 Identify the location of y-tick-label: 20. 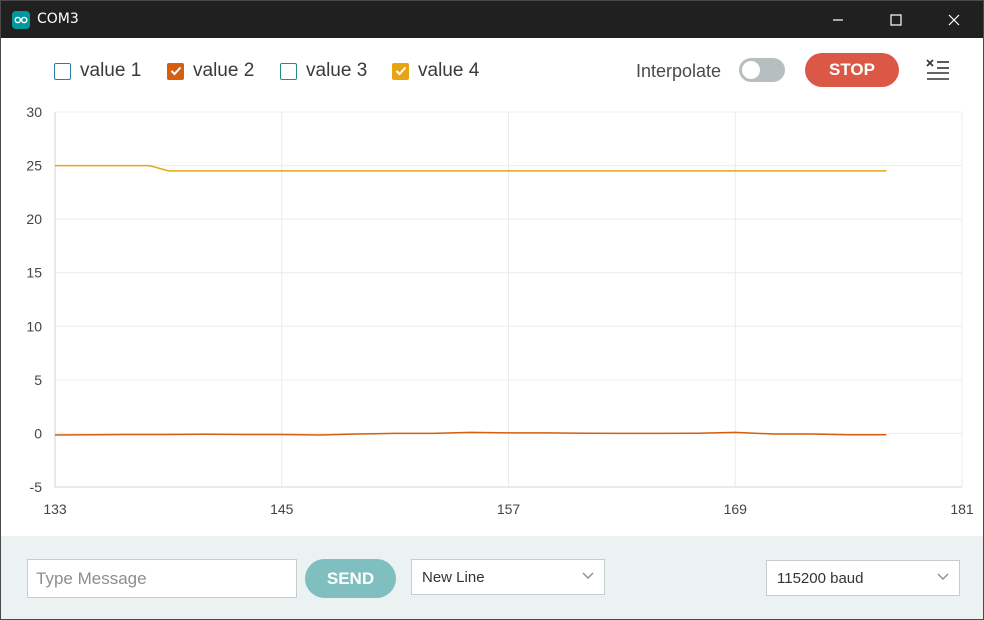
(34, 219).